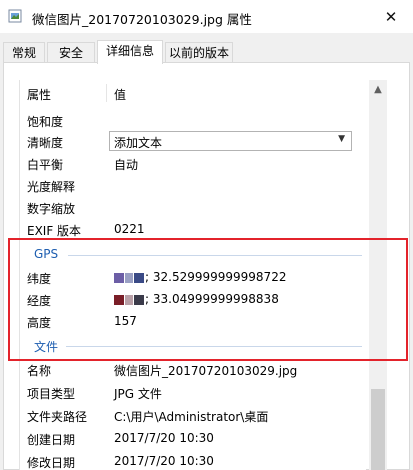 This screenshot has height=470, width=413. Describe the element at coordinates (216, 277) in the screenshot. I see `latitude-value: ; 32.529999999998722` at that location.